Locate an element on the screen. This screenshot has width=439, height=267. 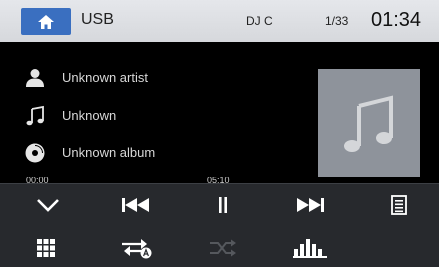
person-icon is located at coordinates (35, 78).